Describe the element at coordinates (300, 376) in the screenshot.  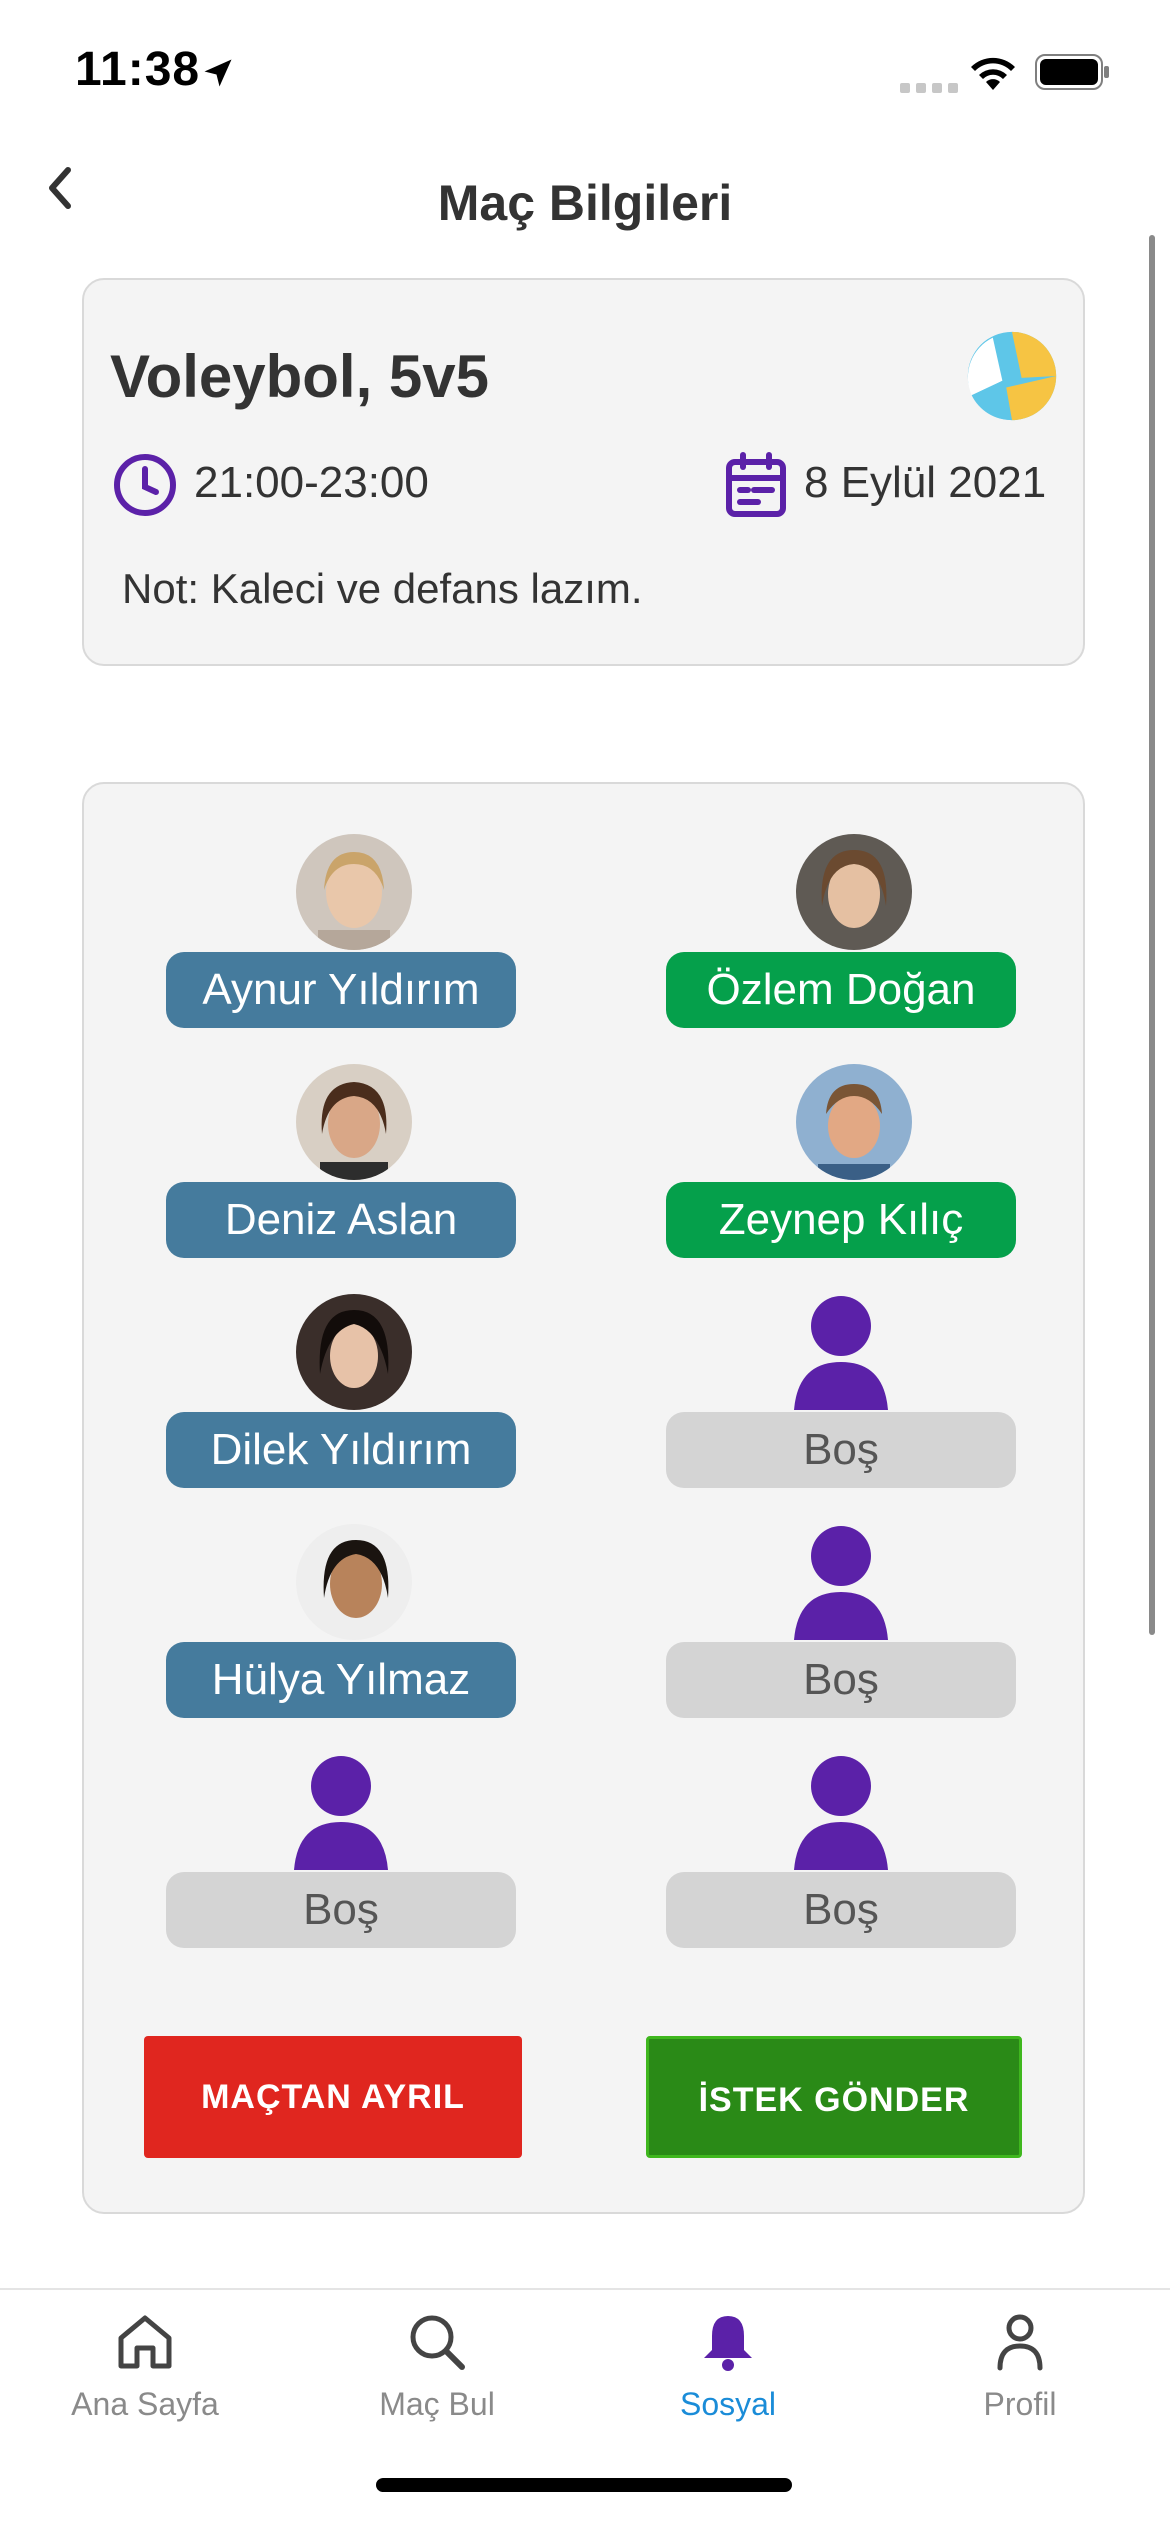
I see `sport-title: Voleybol, 5v5` at that location.